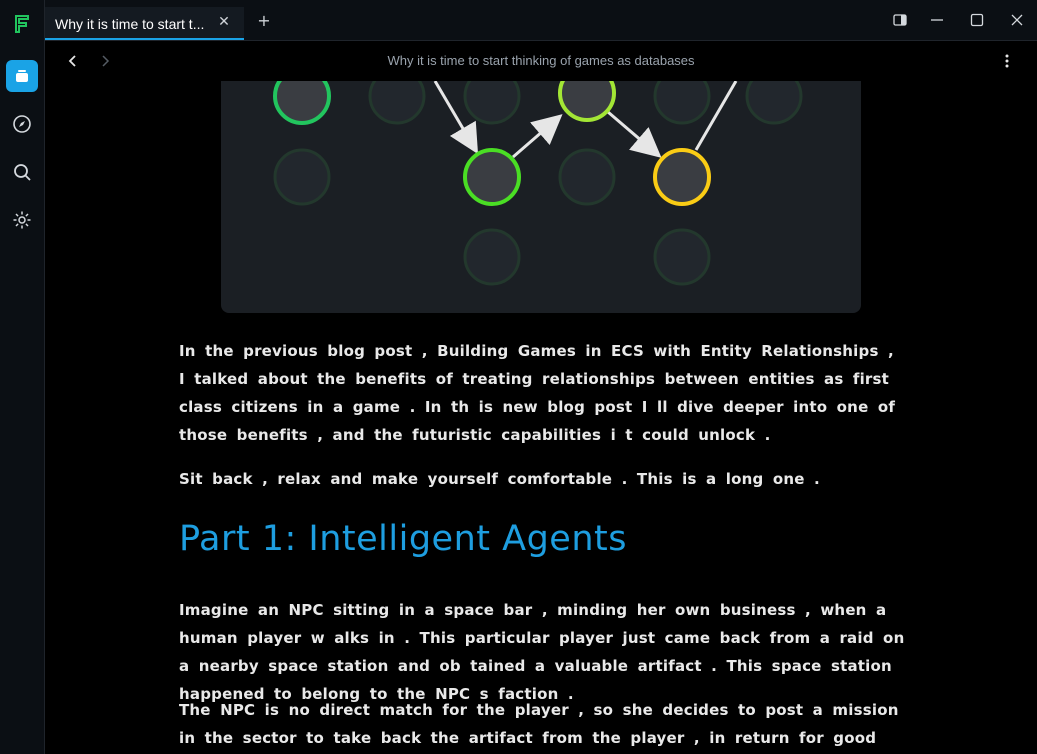 This screenshot has width=1037, height=754. I want to click on tab-active: Why it is time to start t... ✕, so click(144, 23).